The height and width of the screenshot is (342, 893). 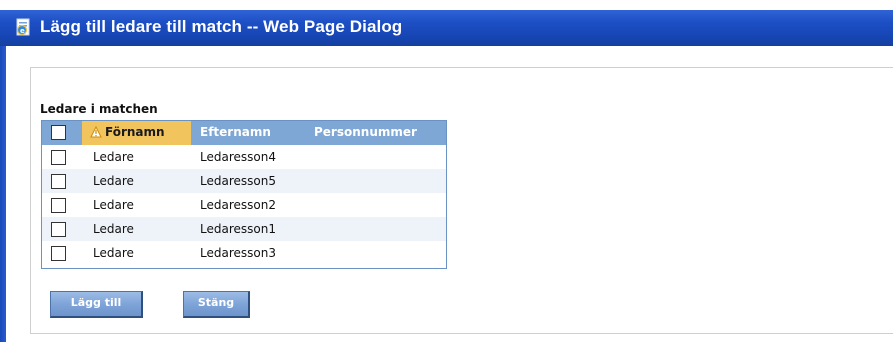 What do you see at coordinates (216, 304) in the screenshot?
I see `close-button: Stäng` at bounding box center [216, 304].